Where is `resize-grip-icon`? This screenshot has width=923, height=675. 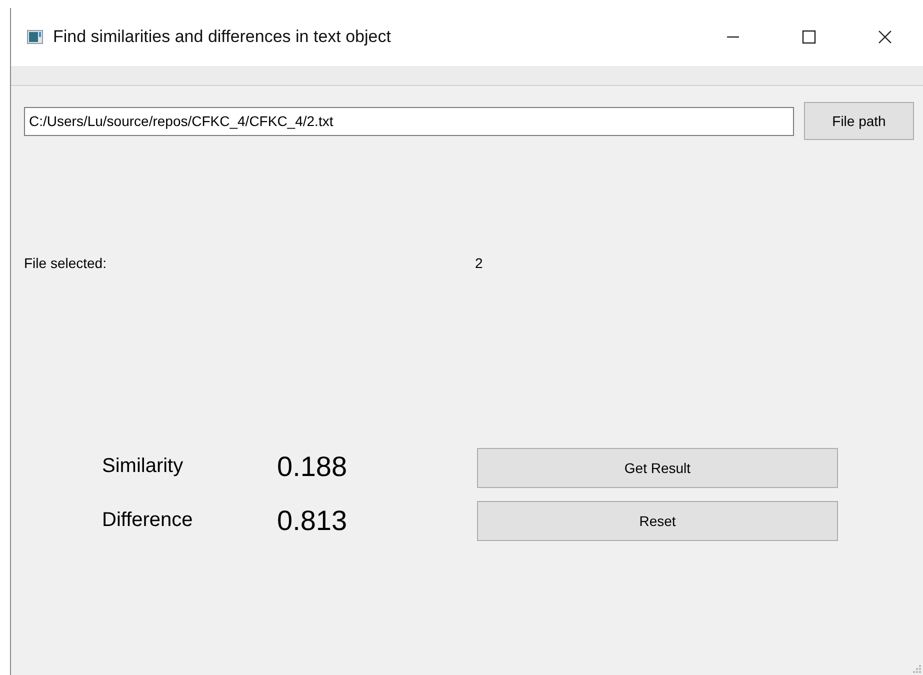
resize-grip-icon is located at coordinates (917, 669).